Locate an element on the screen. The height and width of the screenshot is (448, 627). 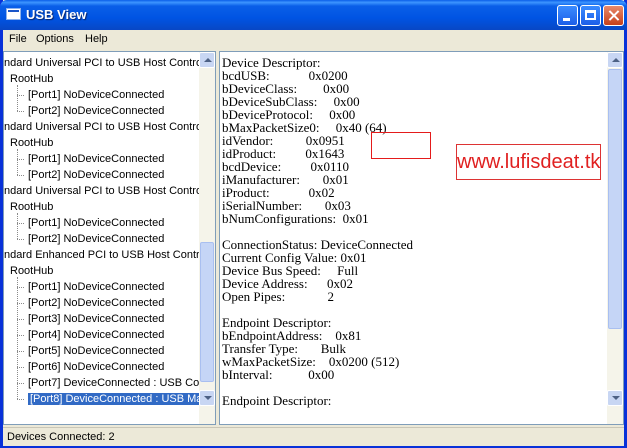
minimize-button is located at coordinates (567, 15).